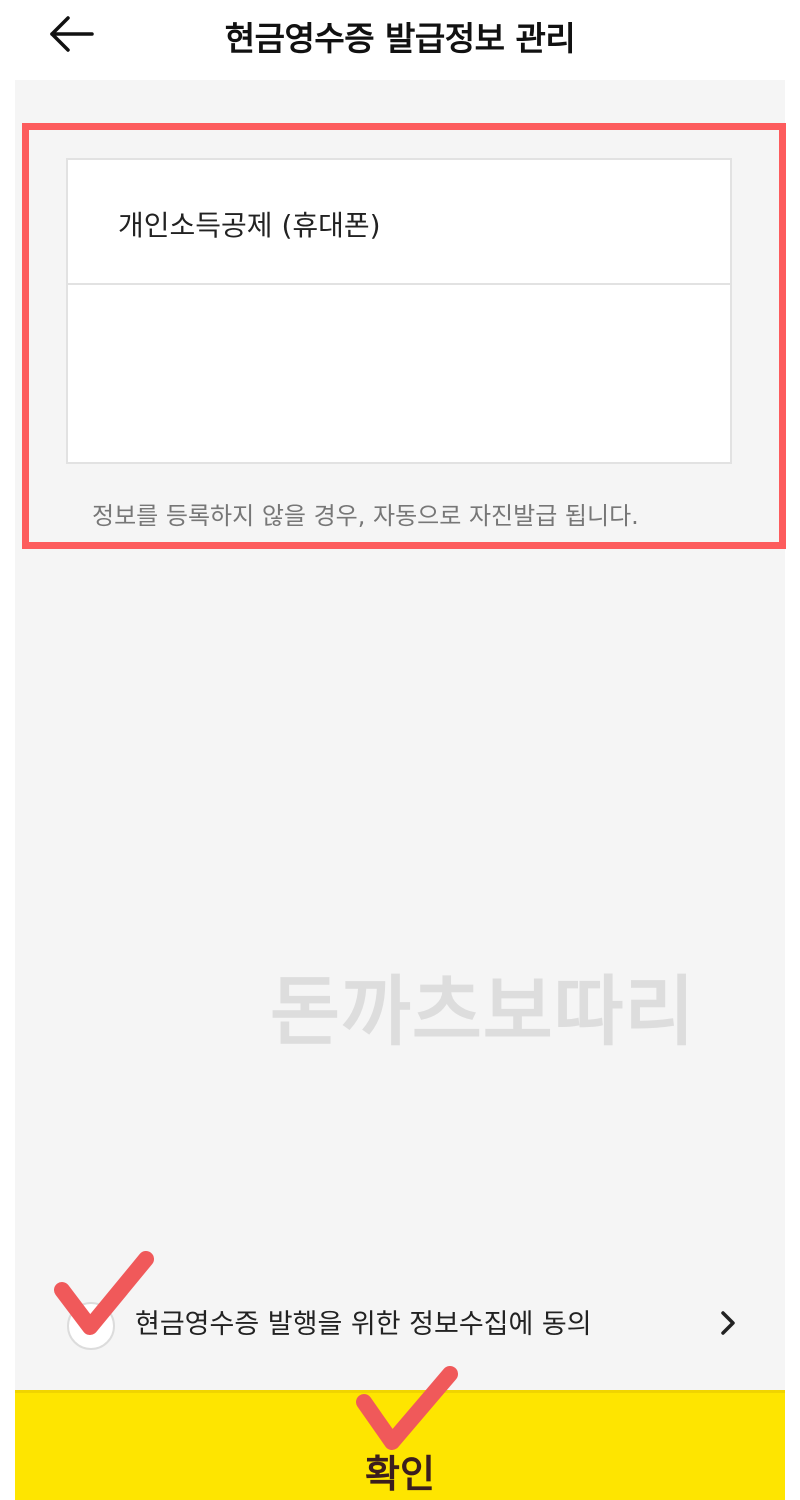 This screenshot has width=800, height=1500. I want to click on confirm-button: 확인, so click(400, 1445).